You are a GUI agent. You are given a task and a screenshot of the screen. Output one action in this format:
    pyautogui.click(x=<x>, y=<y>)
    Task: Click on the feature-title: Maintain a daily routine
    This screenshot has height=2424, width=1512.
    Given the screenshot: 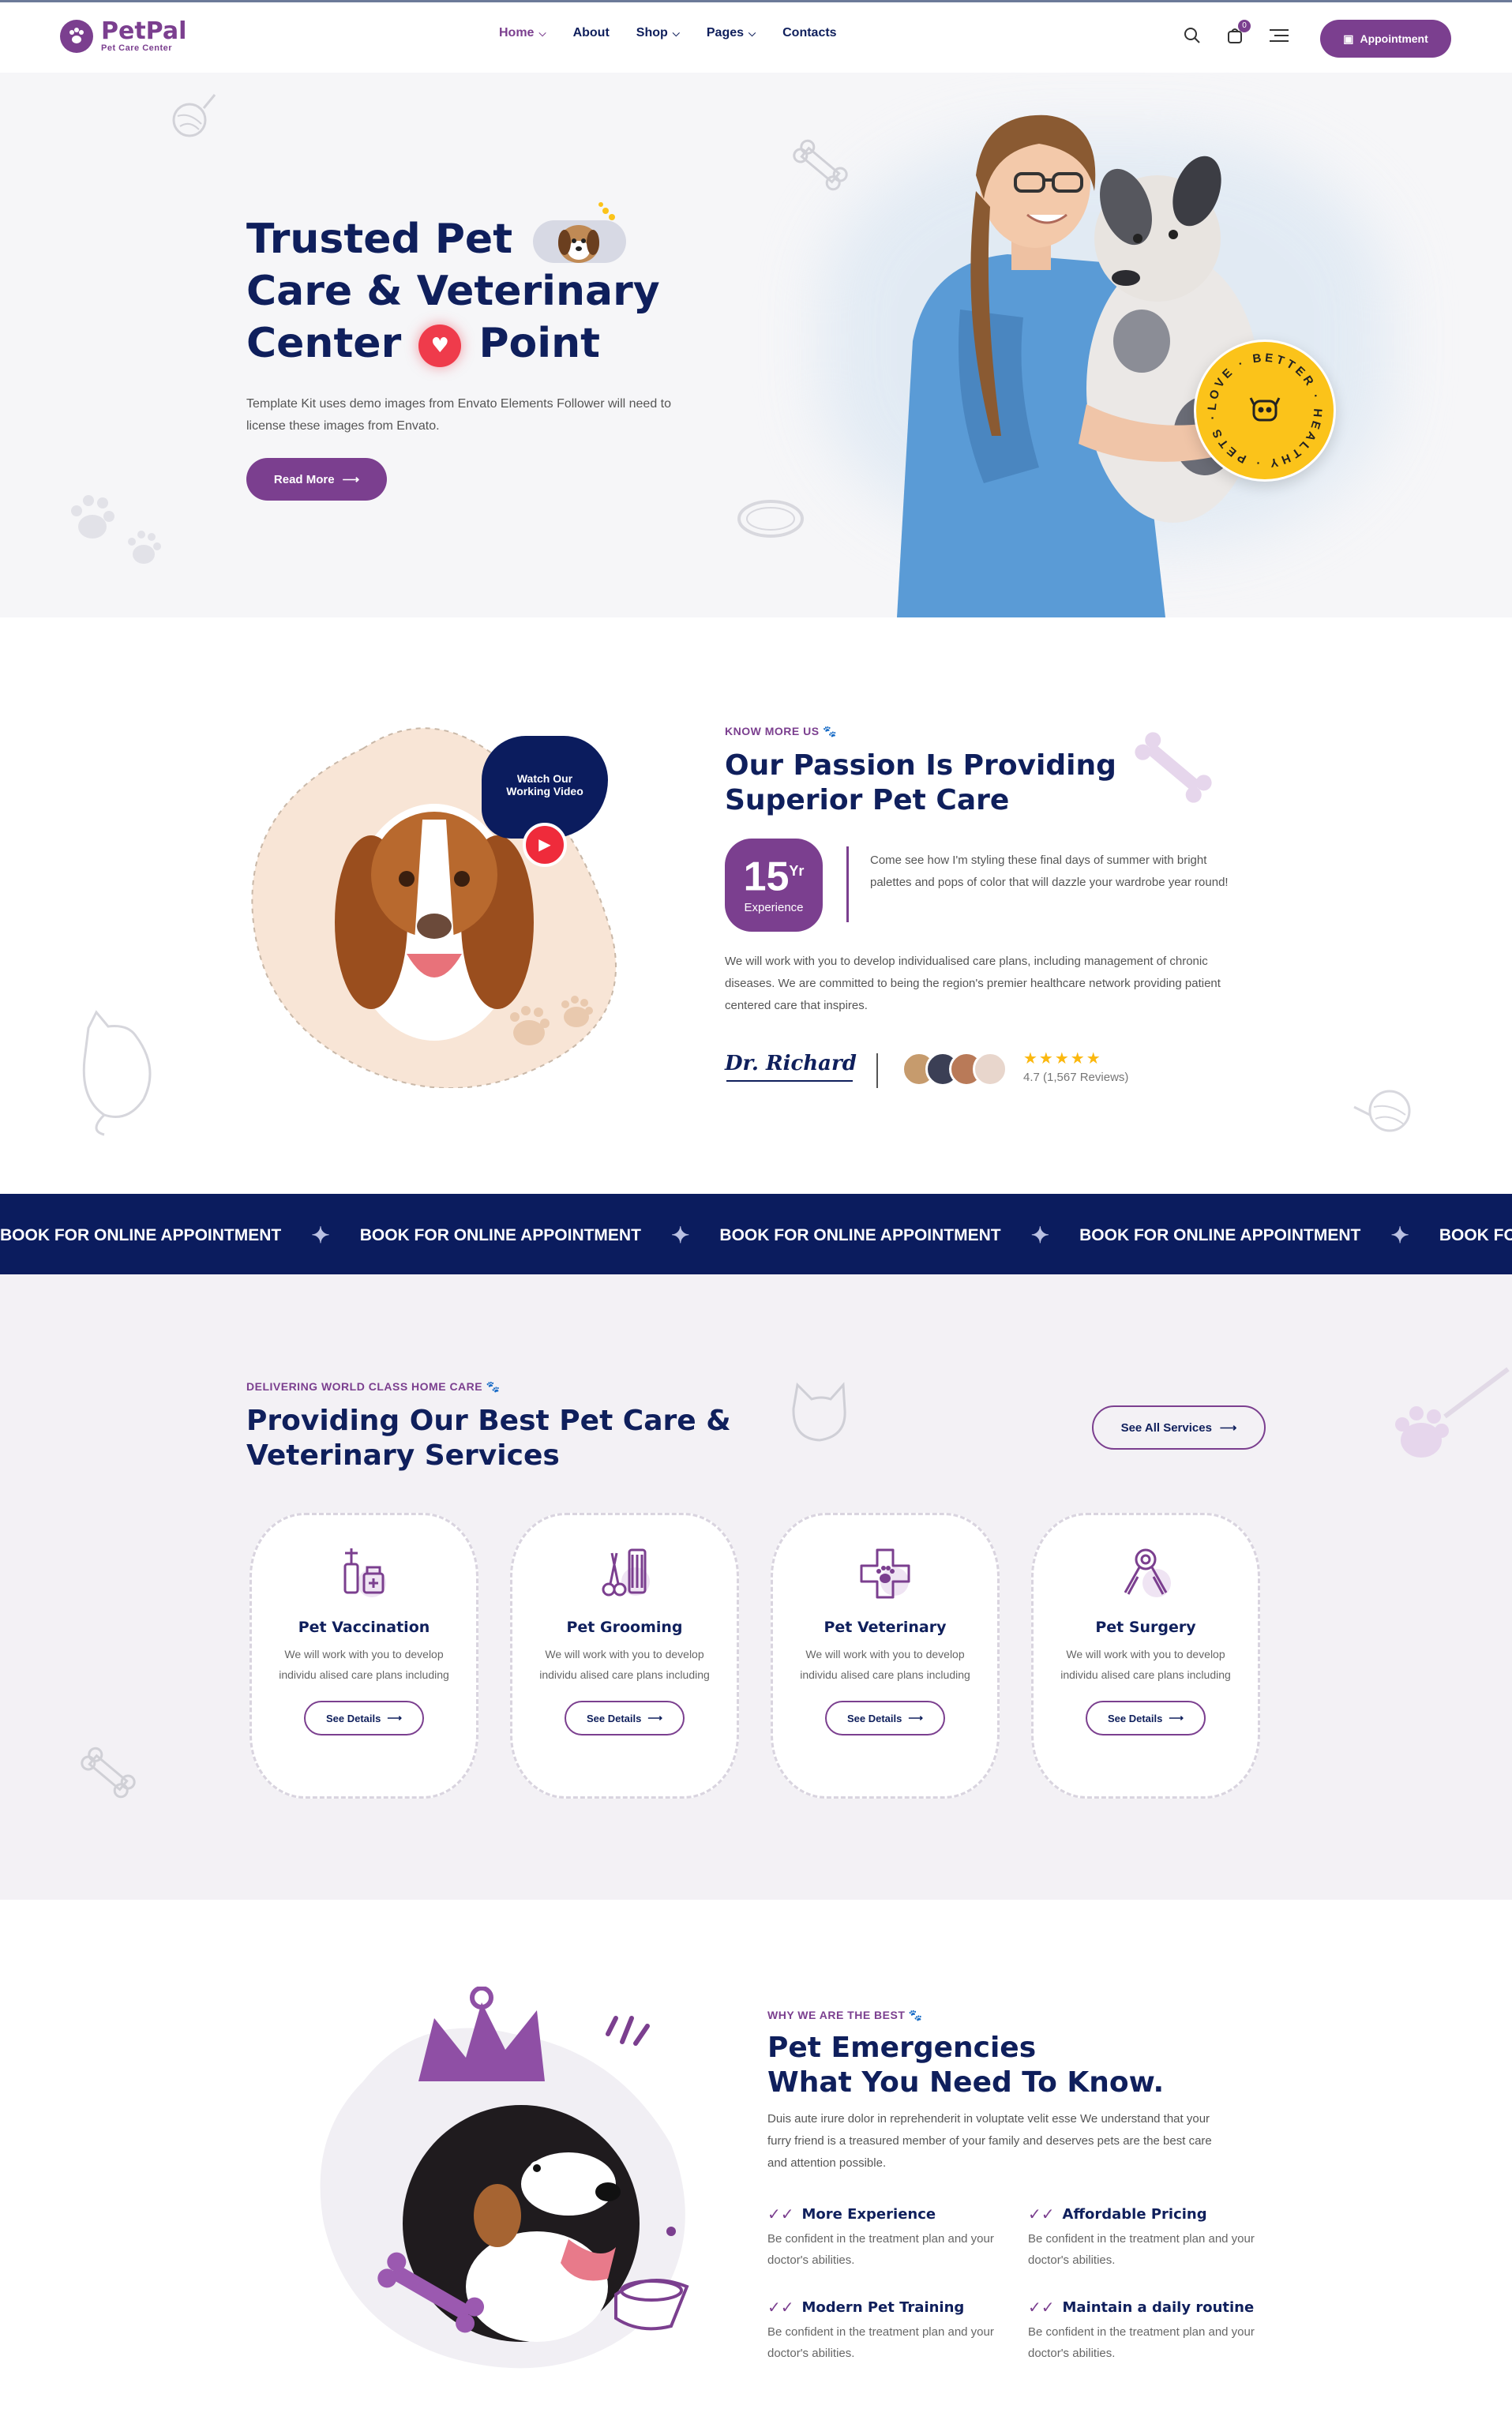 What is the action you would take?
    pyautogui.click(x=1158, y=2307)
    